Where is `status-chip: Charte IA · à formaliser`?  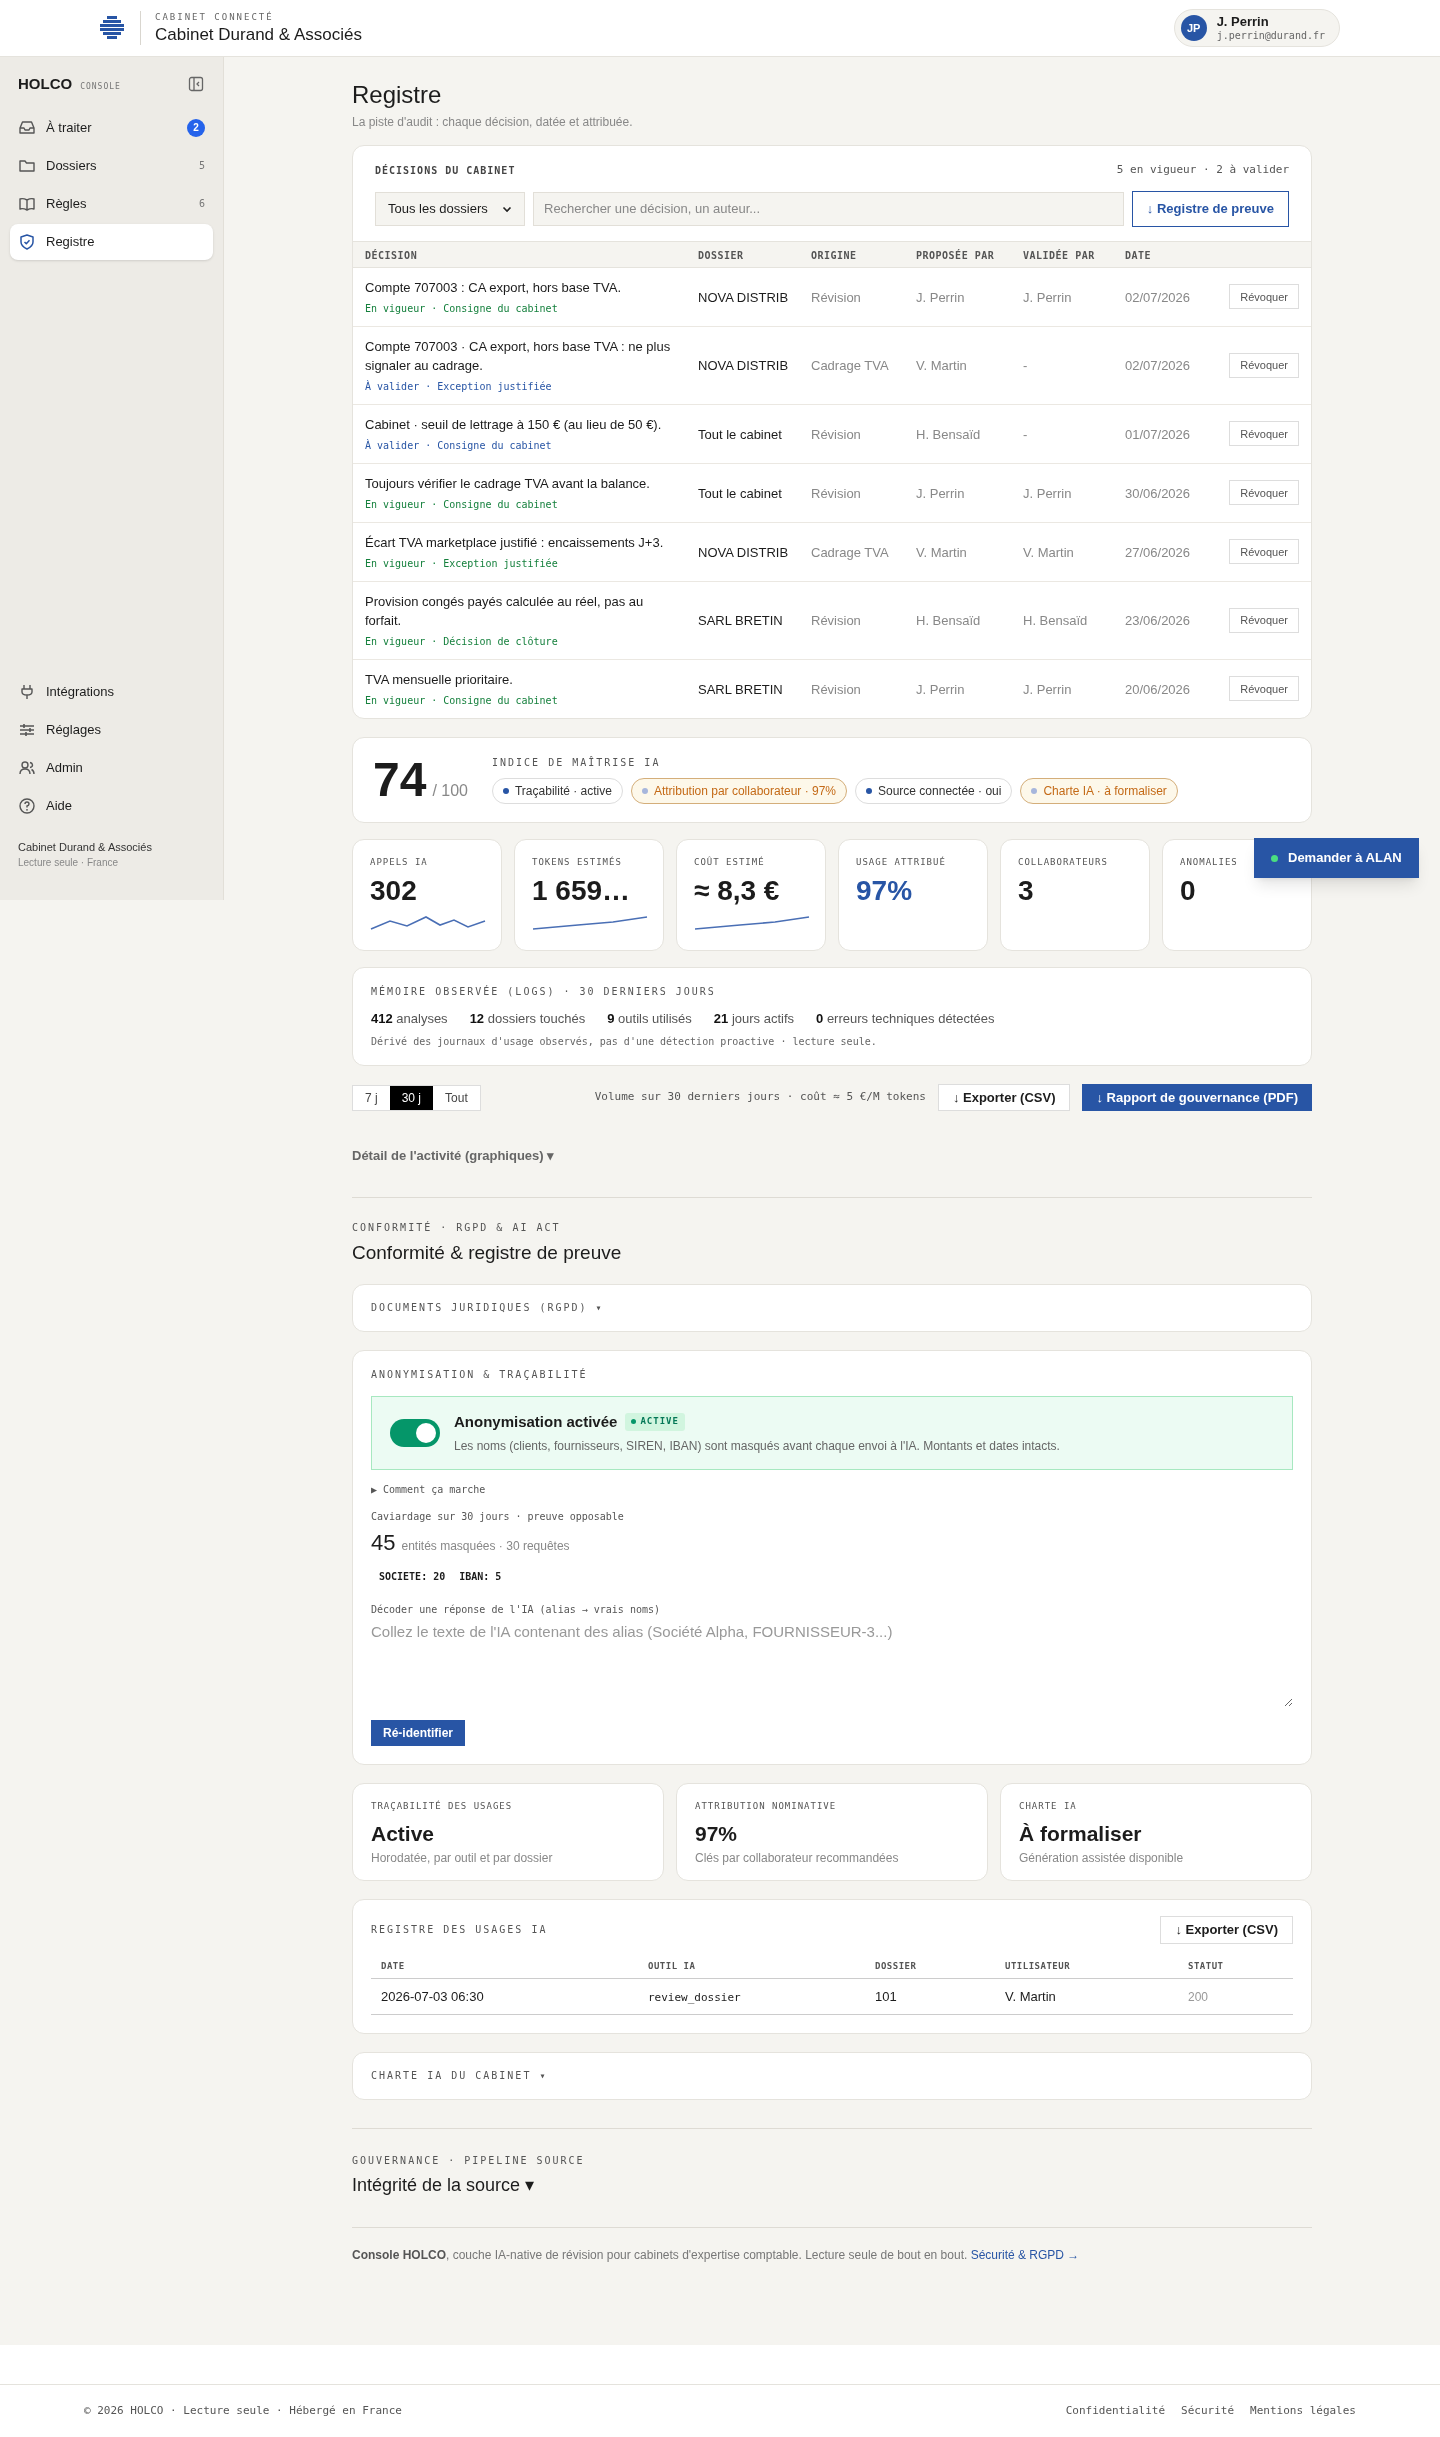
status-chip: Charte IA · à formaliser is located at coordinates (1099, 791).